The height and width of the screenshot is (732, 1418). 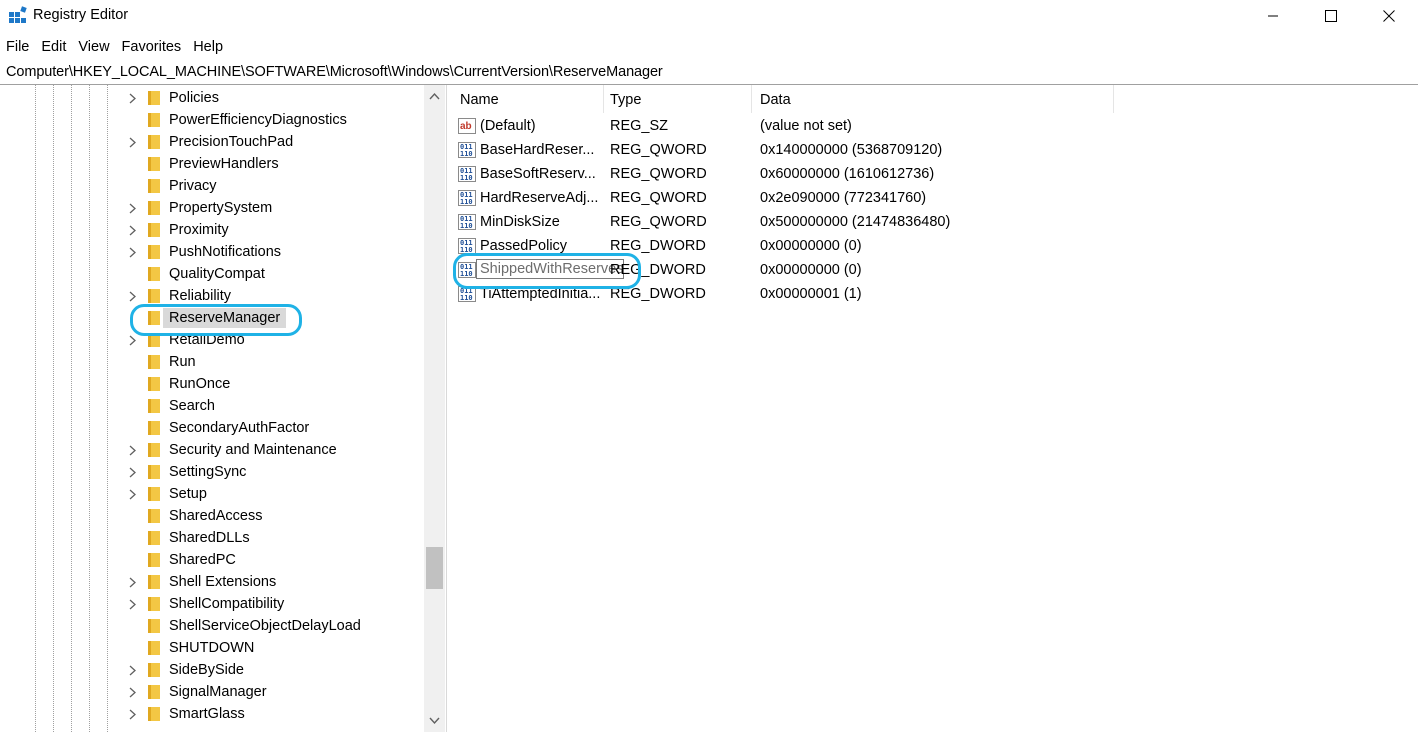 What do you see at coordinates (212, 582) in the screenshot?
I see `tree-item: Shell Extensions` at bounding box center [212, 582].